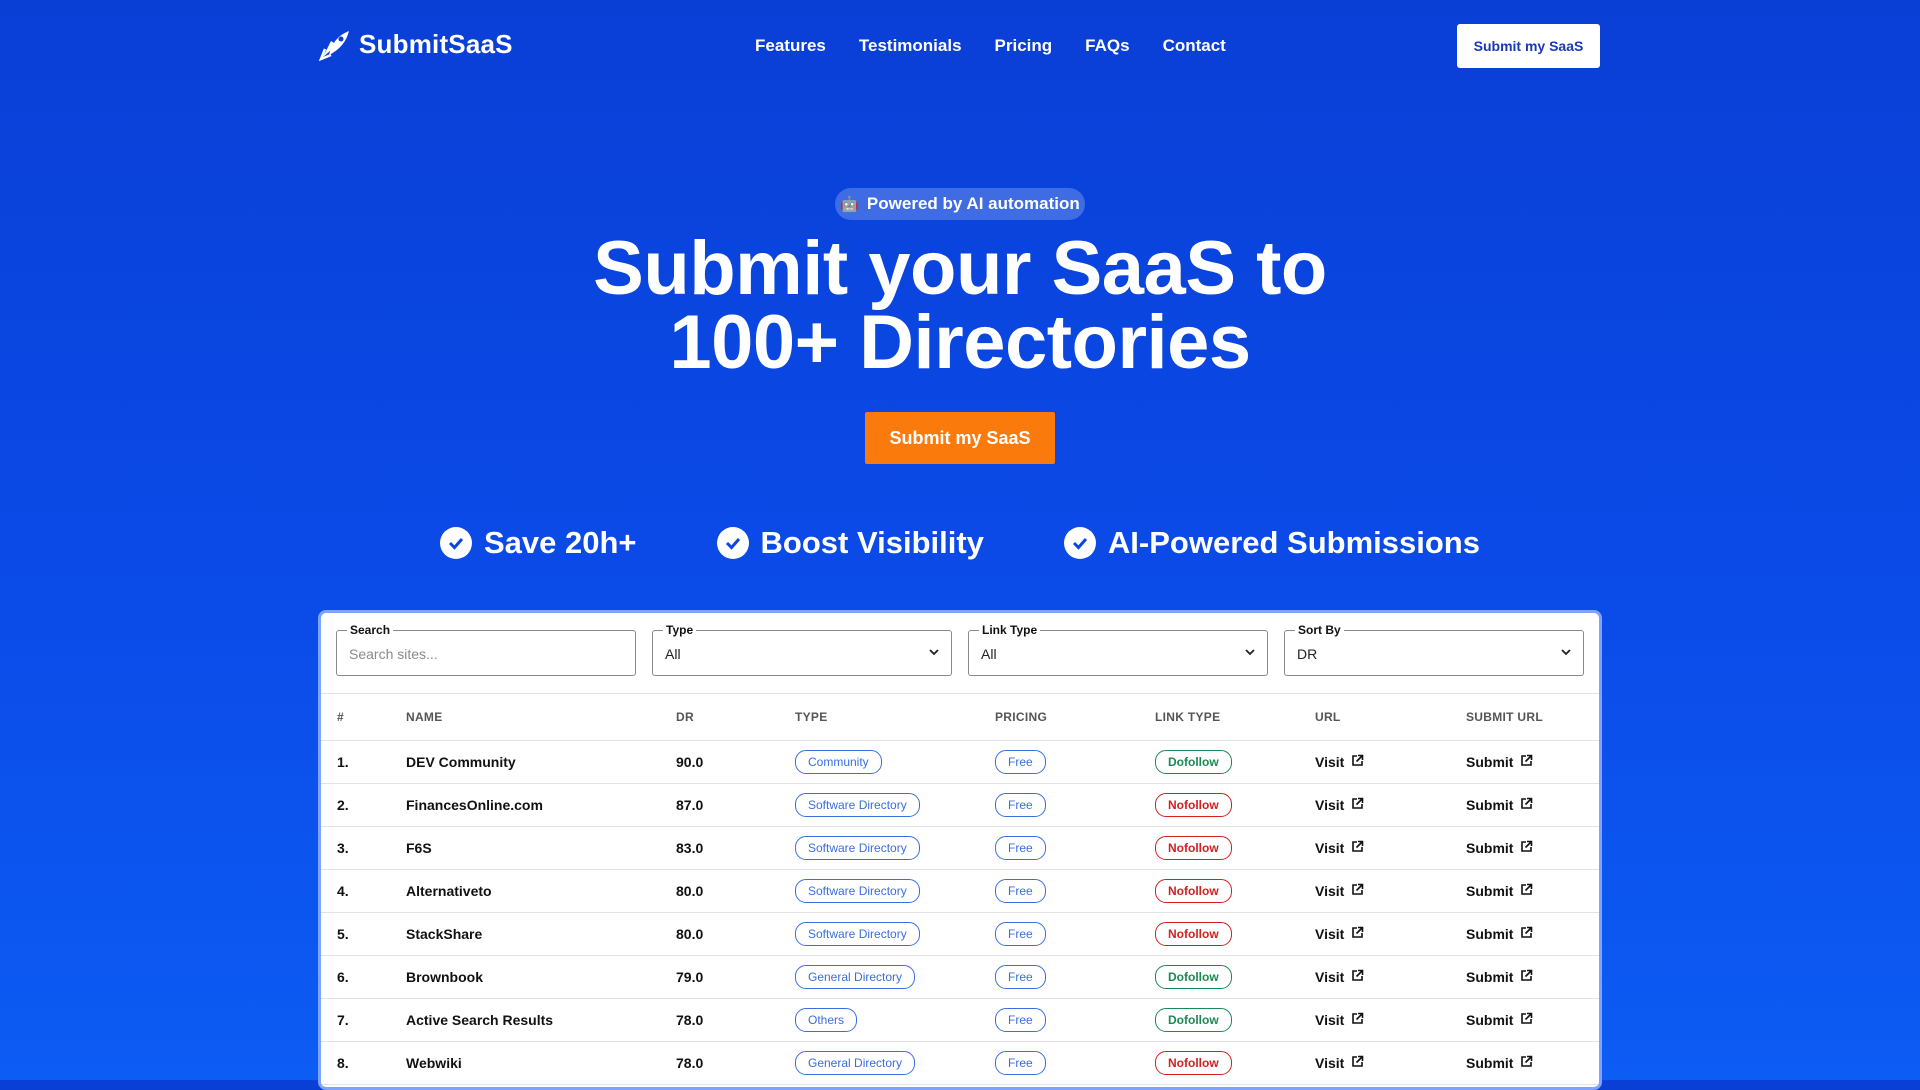 The image size is (1920, 1090). I want to click on row-number: 7., so click(355, 1020).